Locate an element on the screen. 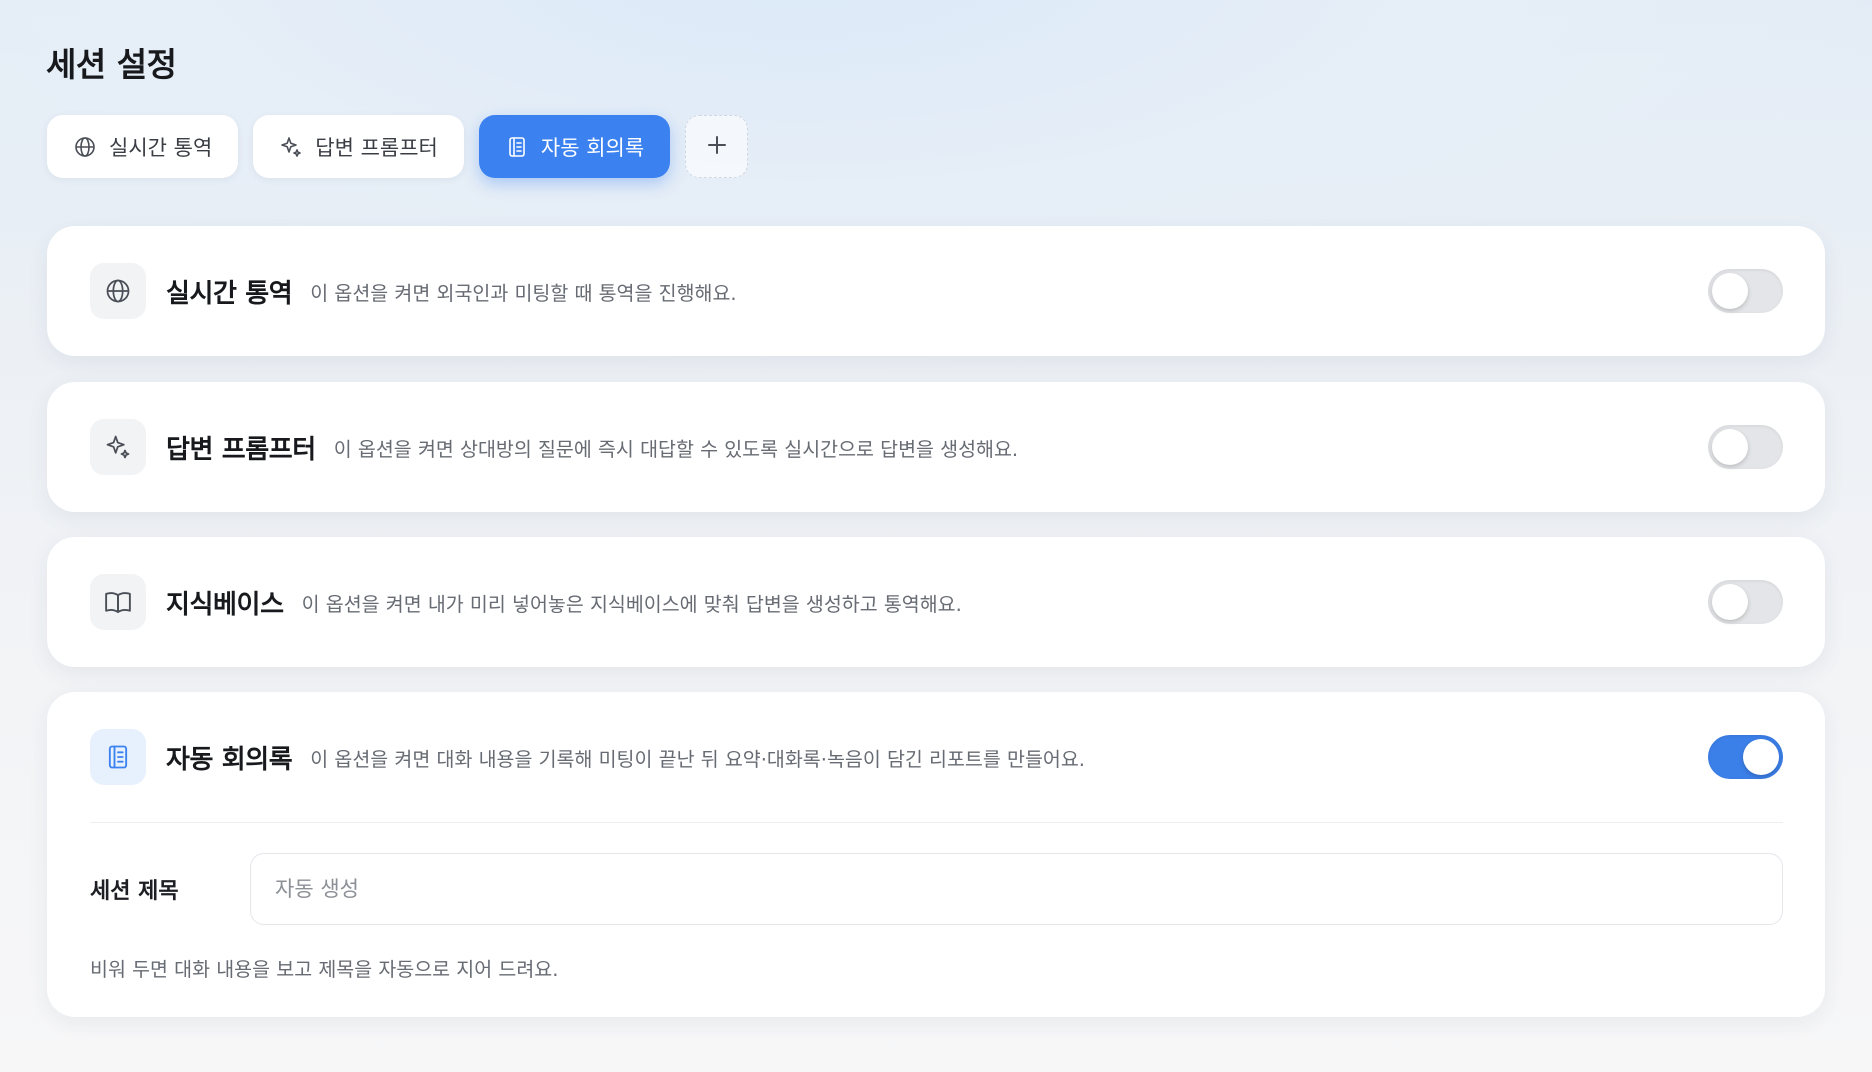 This screenshot has width=1872, height=1072. add-tab-button is located at coordinates (717, 146).